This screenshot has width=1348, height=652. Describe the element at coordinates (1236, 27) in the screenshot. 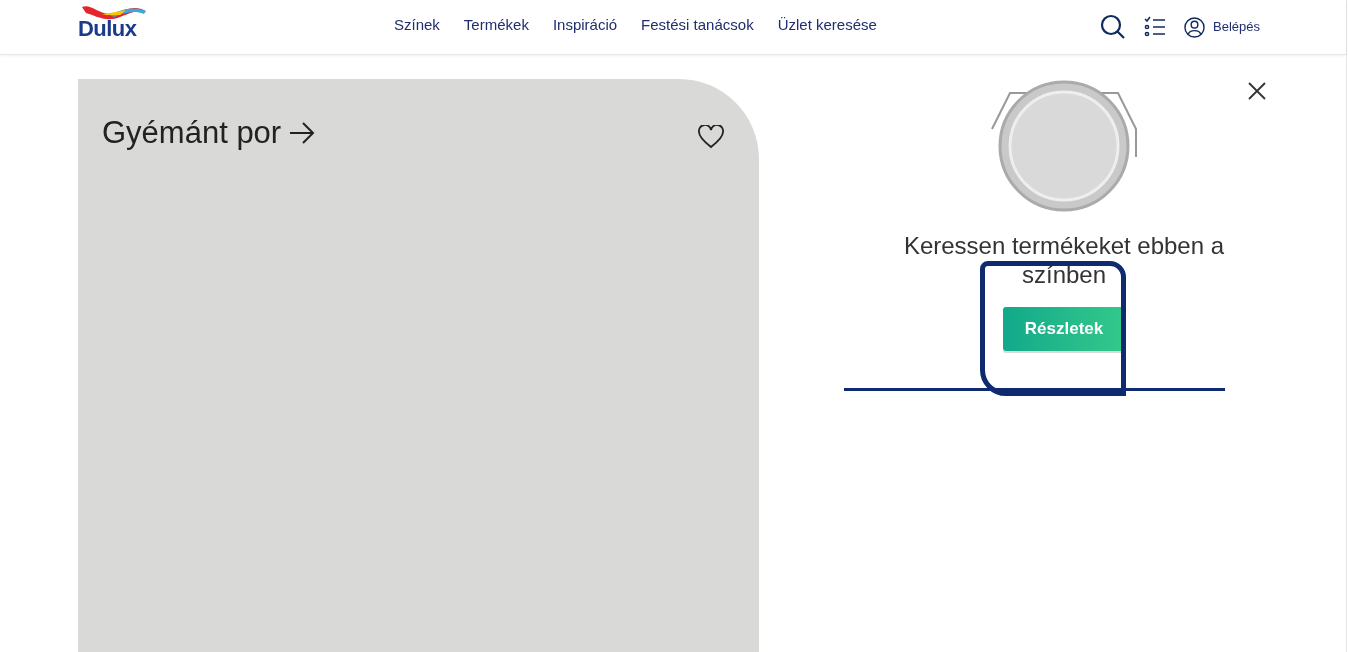

I see `login-link: Belépés` at that location.